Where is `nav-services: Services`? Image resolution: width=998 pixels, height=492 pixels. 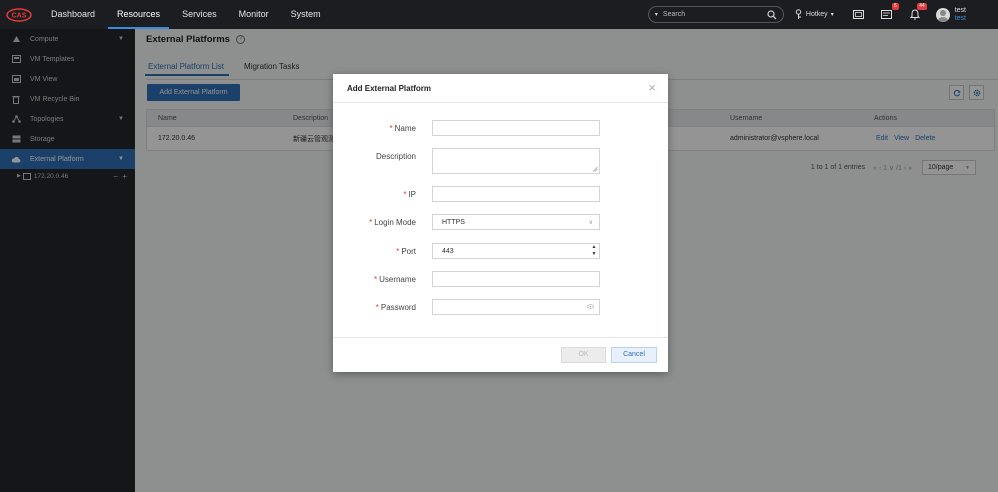
nav-services: Services is located at coordinates (199, 14).